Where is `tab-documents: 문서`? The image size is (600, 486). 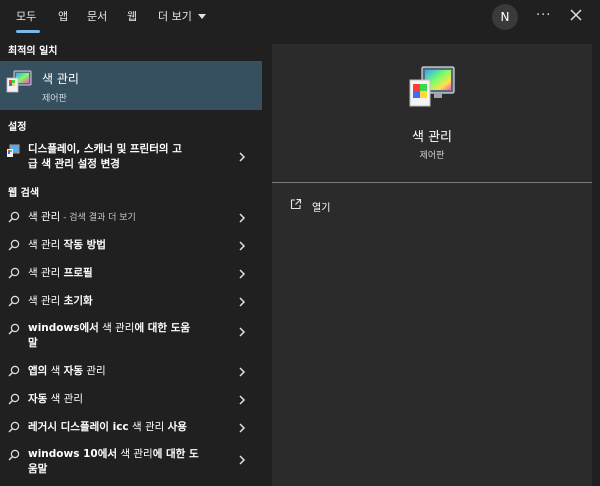 tab-documents: 문서 is located at coordinates (97, 17).